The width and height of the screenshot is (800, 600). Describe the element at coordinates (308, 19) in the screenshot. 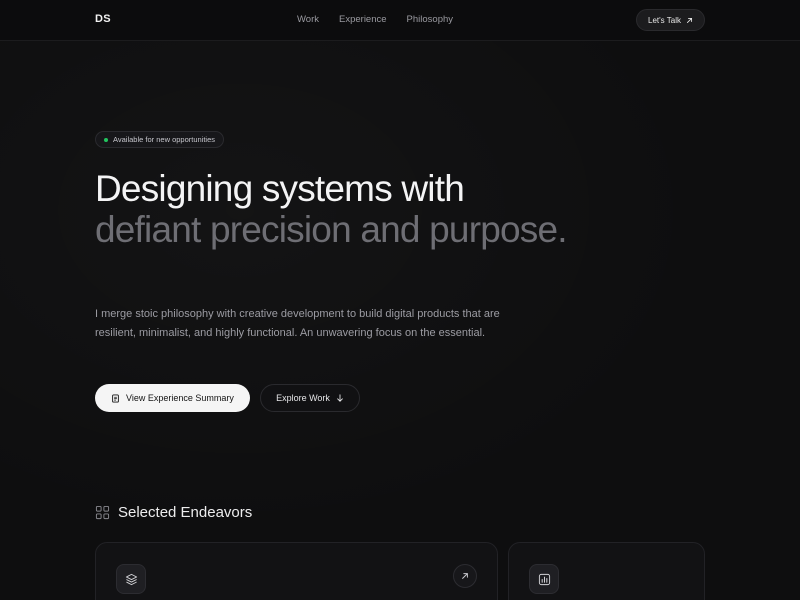

I see `nav-link-work: Work` at that location.